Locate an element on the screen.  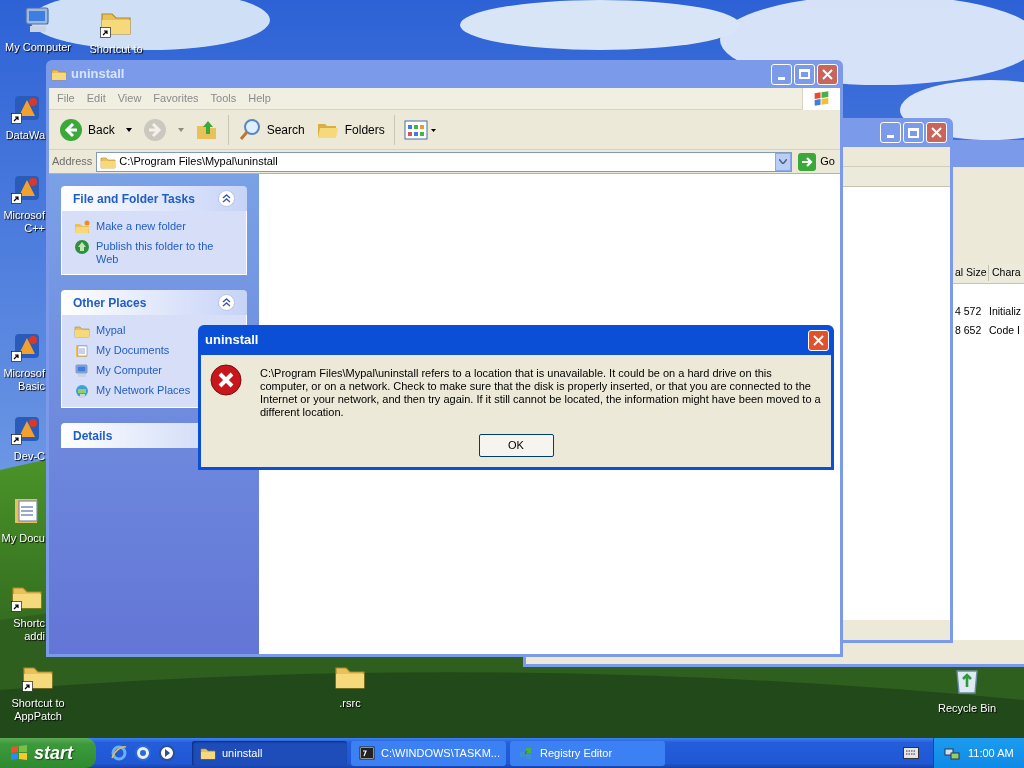
table-cell-text: Code I is located at coordinates (1004, 330).